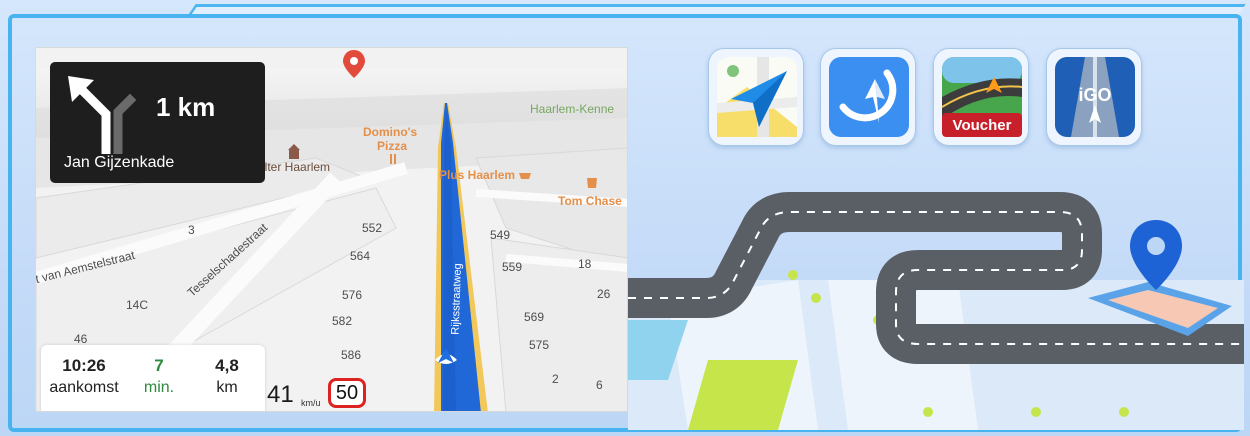  What do you see at coordinates (539, 345) in the screenshot?
I see `house-number: 575` at bounding box center [539, 345].